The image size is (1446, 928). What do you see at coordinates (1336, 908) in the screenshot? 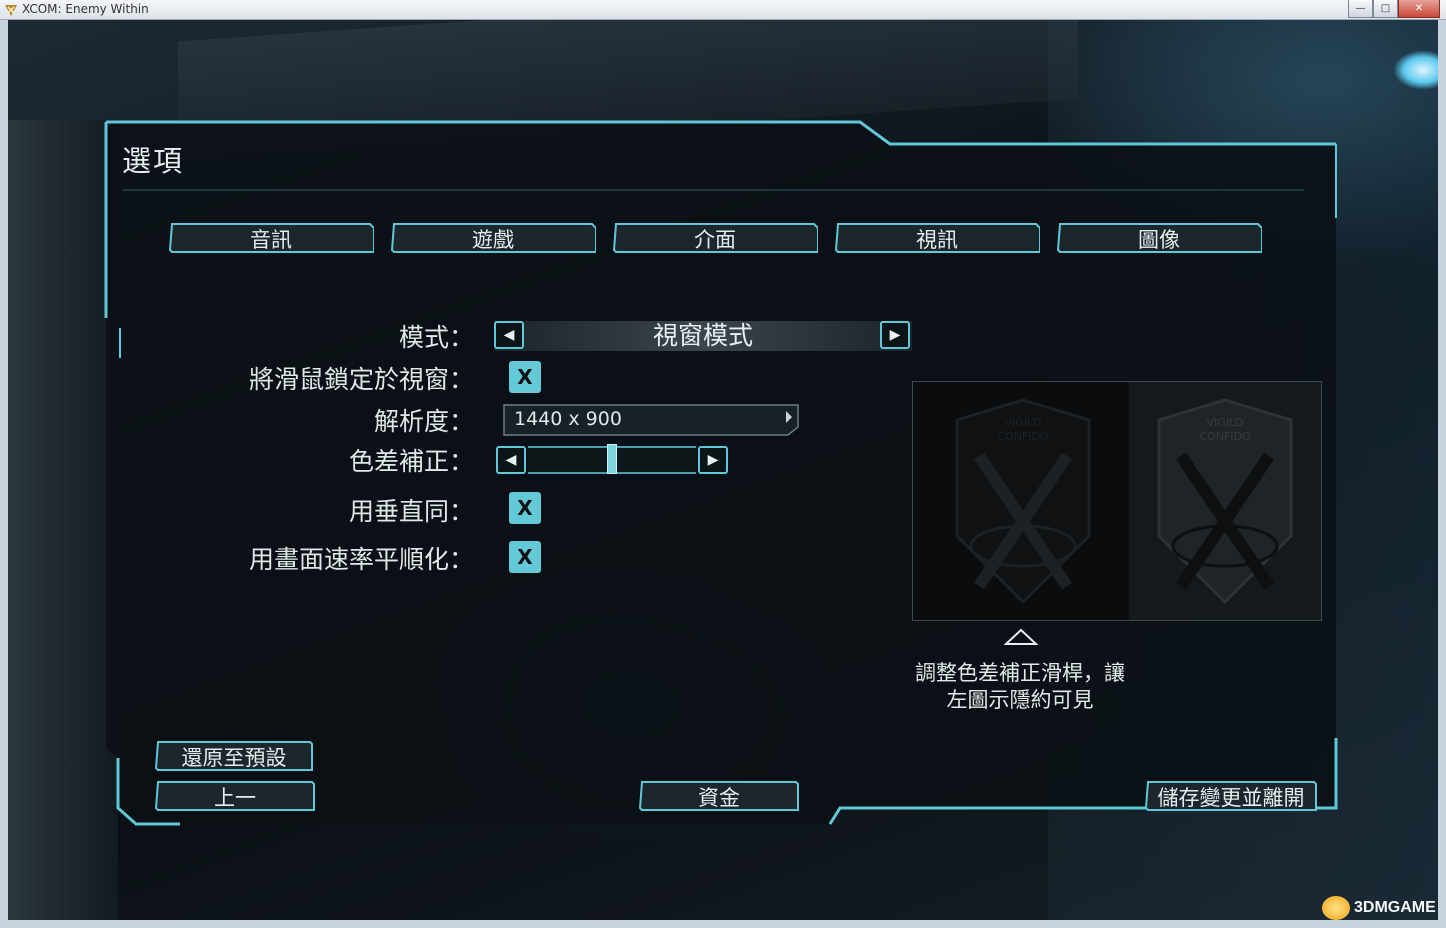
I see `watermark-logo-icon` at bounding box center [1336, 908].